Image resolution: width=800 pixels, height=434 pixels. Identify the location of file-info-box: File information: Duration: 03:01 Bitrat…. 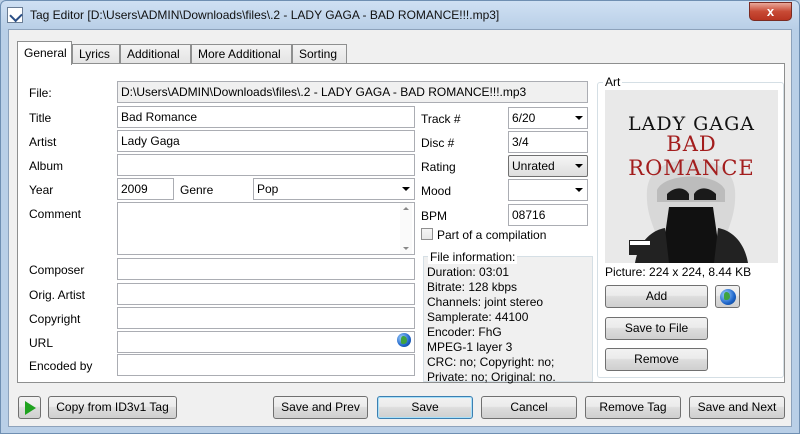
(508, 317).